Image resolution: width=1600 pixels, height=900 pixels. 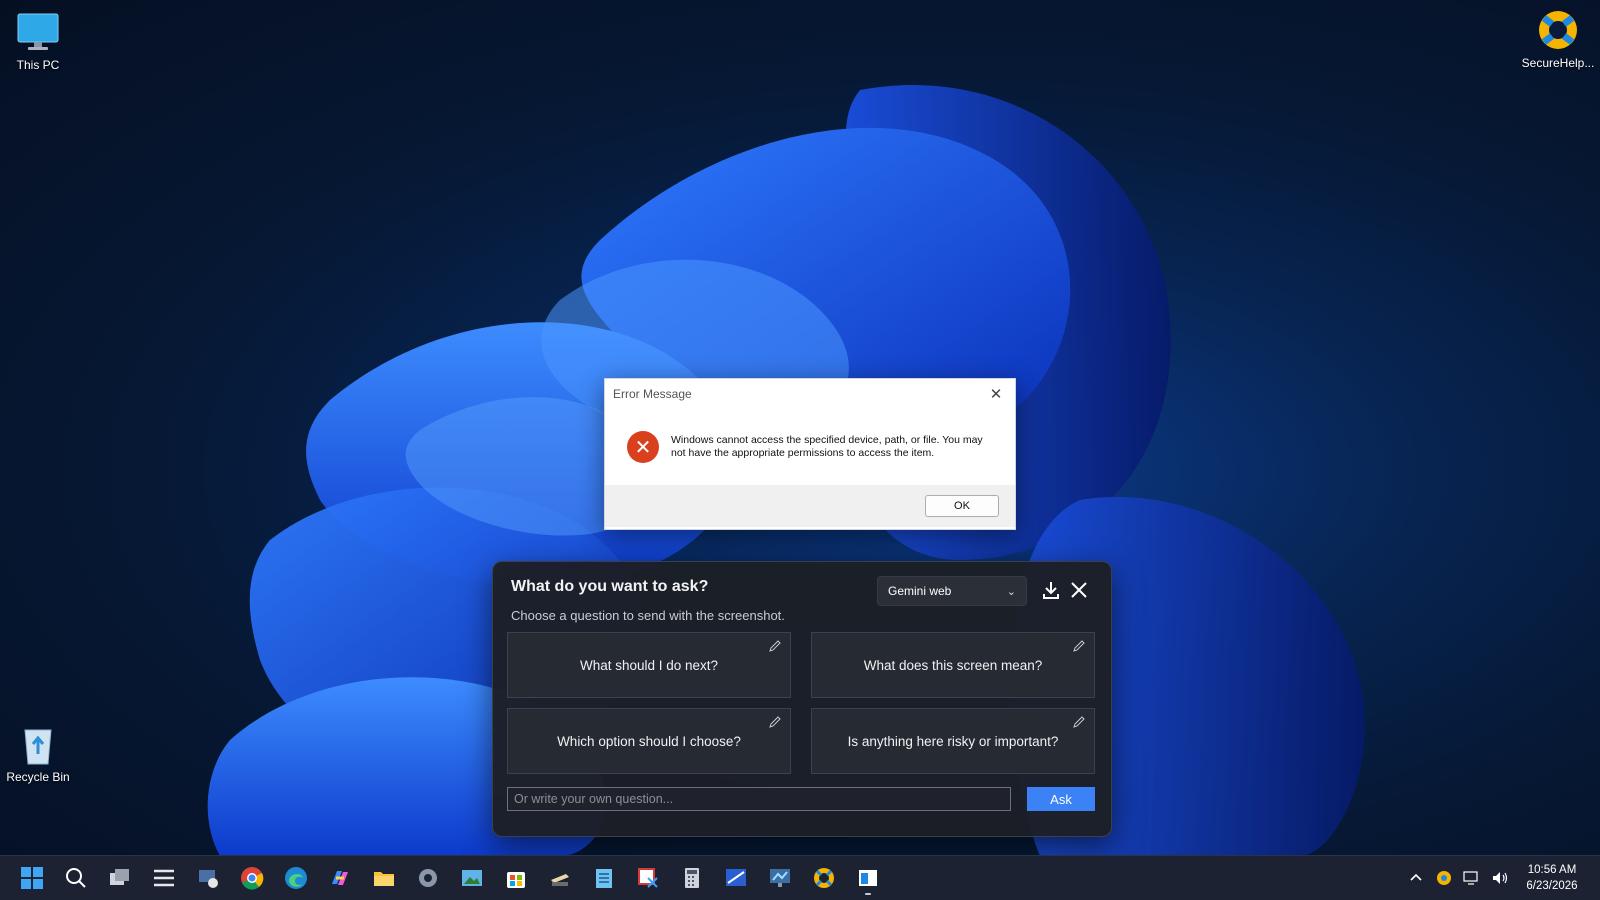 I want to click on volume-icon, so click(x=1500, y=878).